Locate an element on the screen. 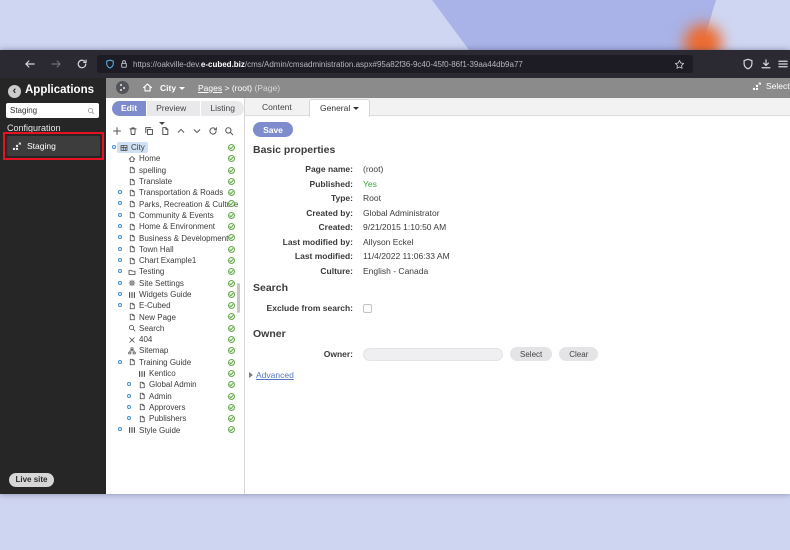  tree-item: Translate is located at coordinates (175, 181).